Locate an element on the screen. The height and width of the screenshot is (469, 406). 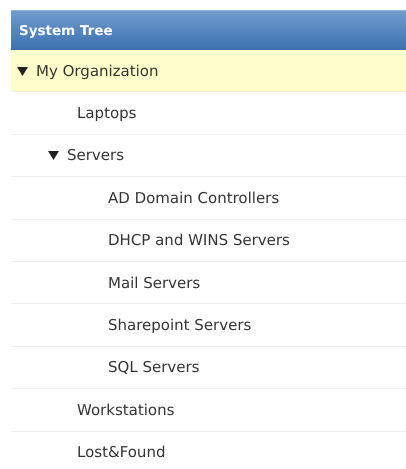
tree-item-label: Mail Servers is located at coordinates (154, 283).